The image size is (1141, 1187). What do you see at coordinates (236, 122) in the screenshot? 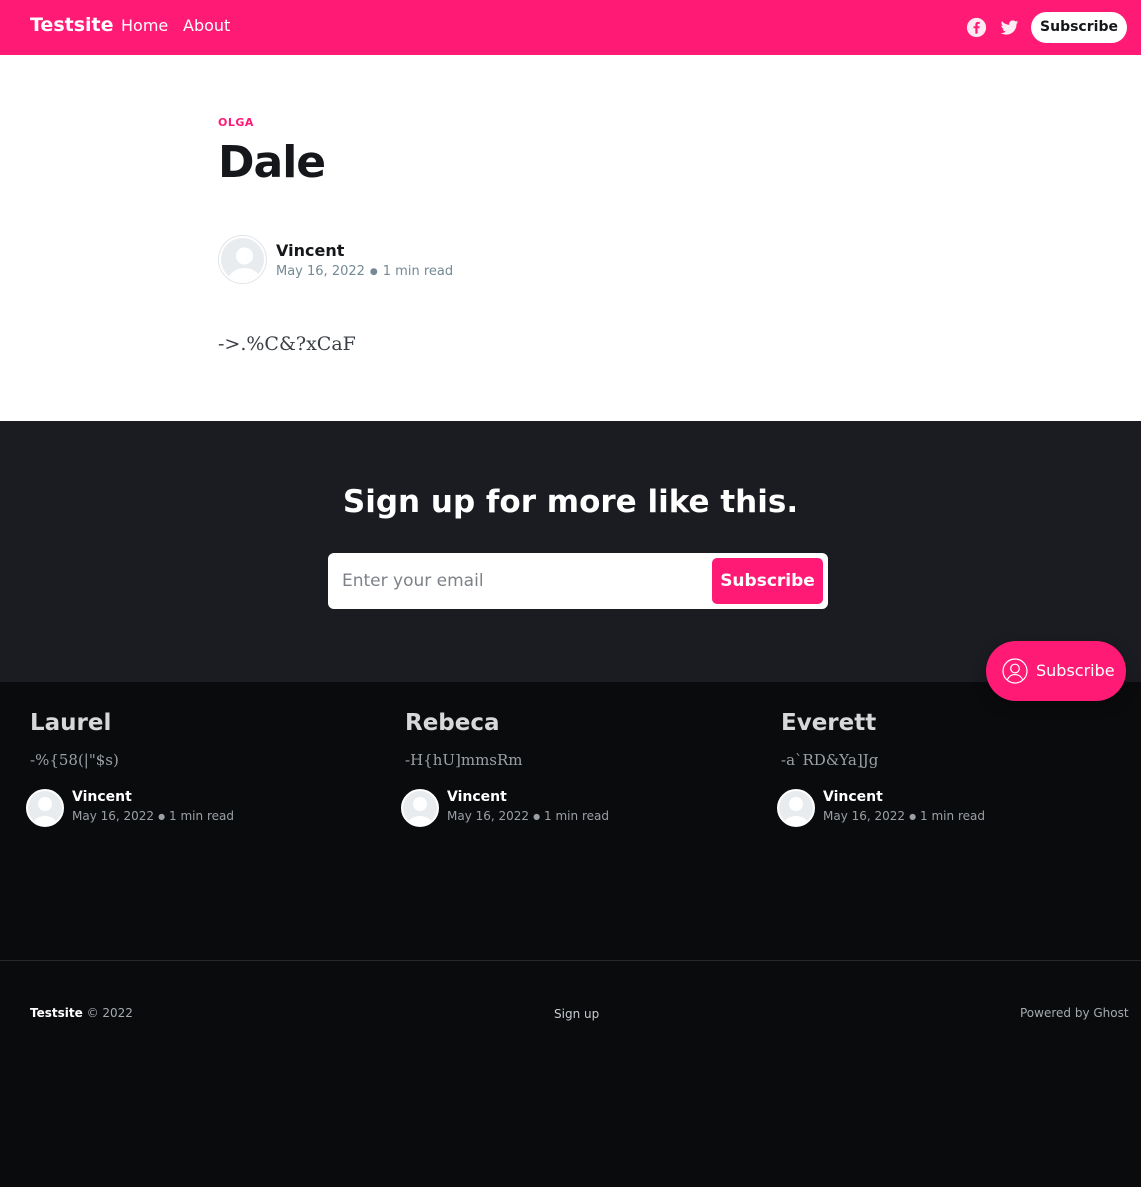
I see `post-tag: OLGA` at bounding box center [236, 122].